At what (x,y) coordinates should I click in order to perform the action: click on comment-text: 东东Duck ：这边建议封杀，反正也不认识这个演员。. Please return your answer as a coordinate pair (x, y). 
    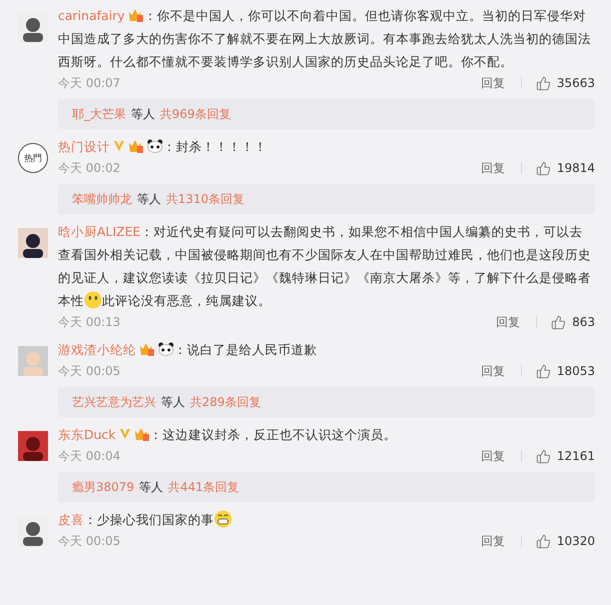
    Looking at the image, I should click on (228, 435).